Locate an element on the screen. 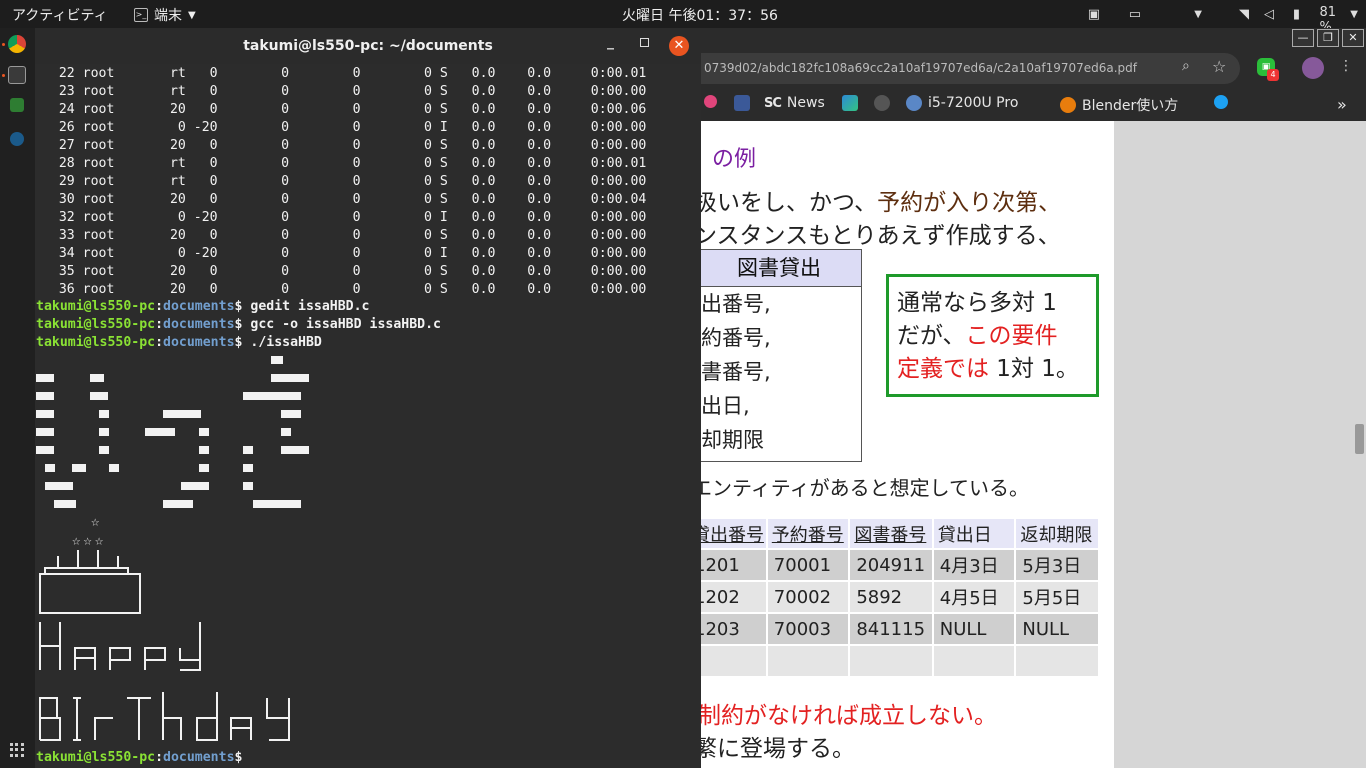  bookmark-news: SC News is located at coordinates (794, 103).